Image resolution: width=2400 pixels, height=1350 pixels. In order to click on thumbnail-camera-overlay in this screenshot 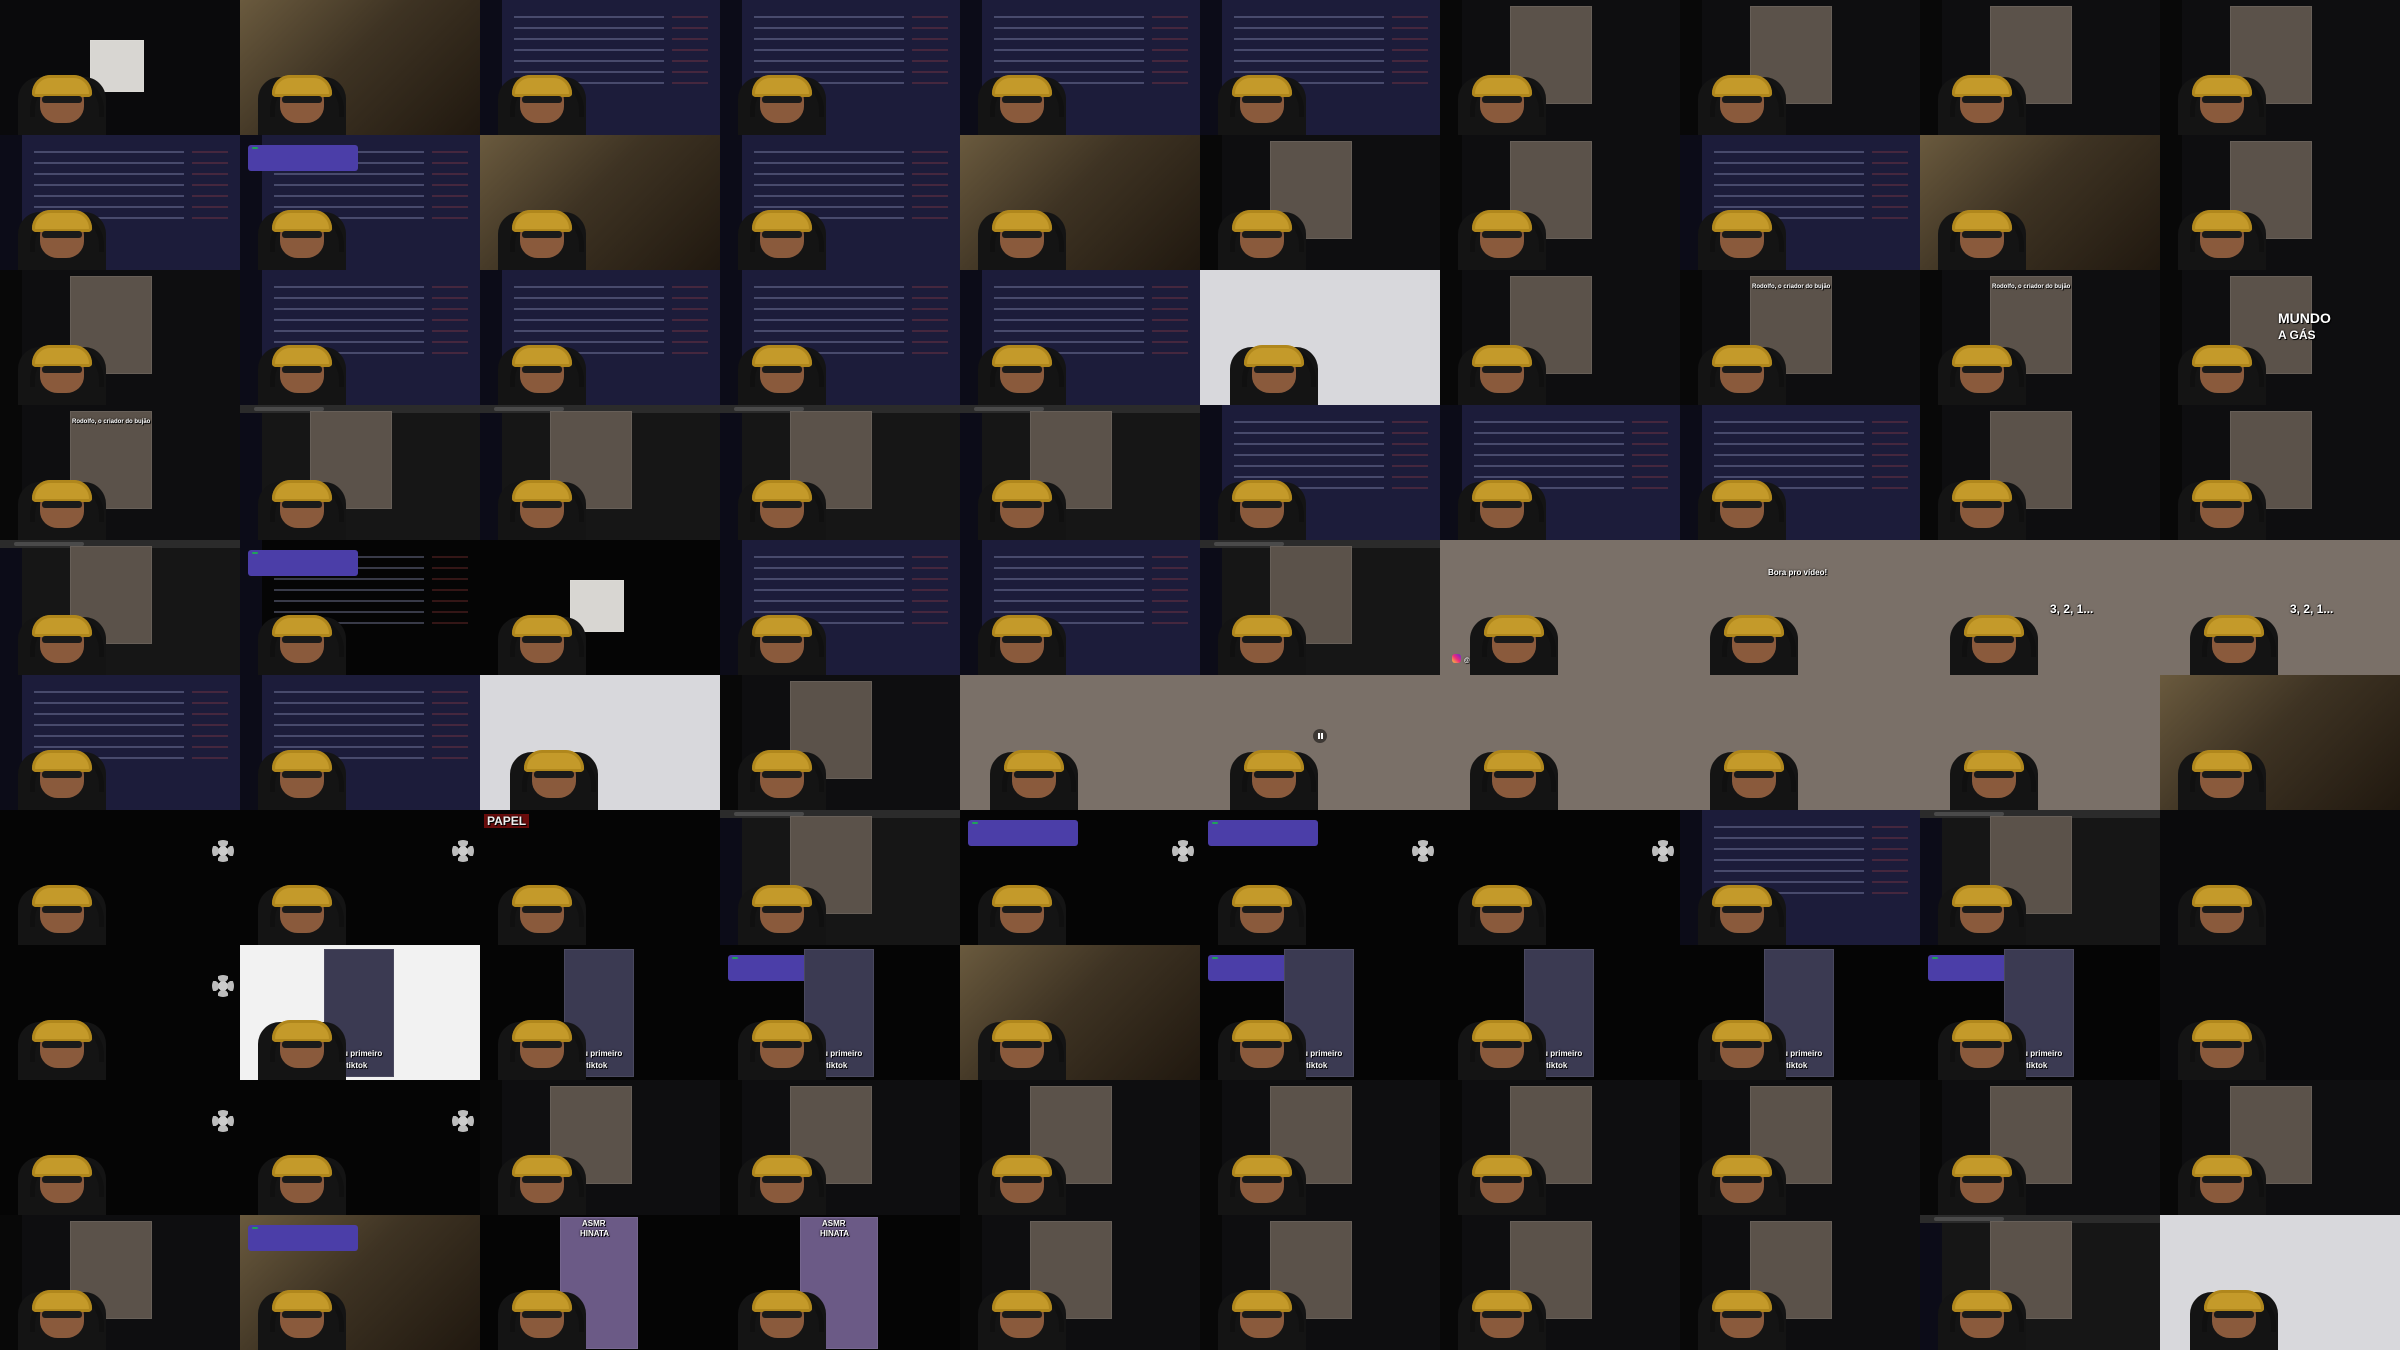, I will do `click(120, 67)`.